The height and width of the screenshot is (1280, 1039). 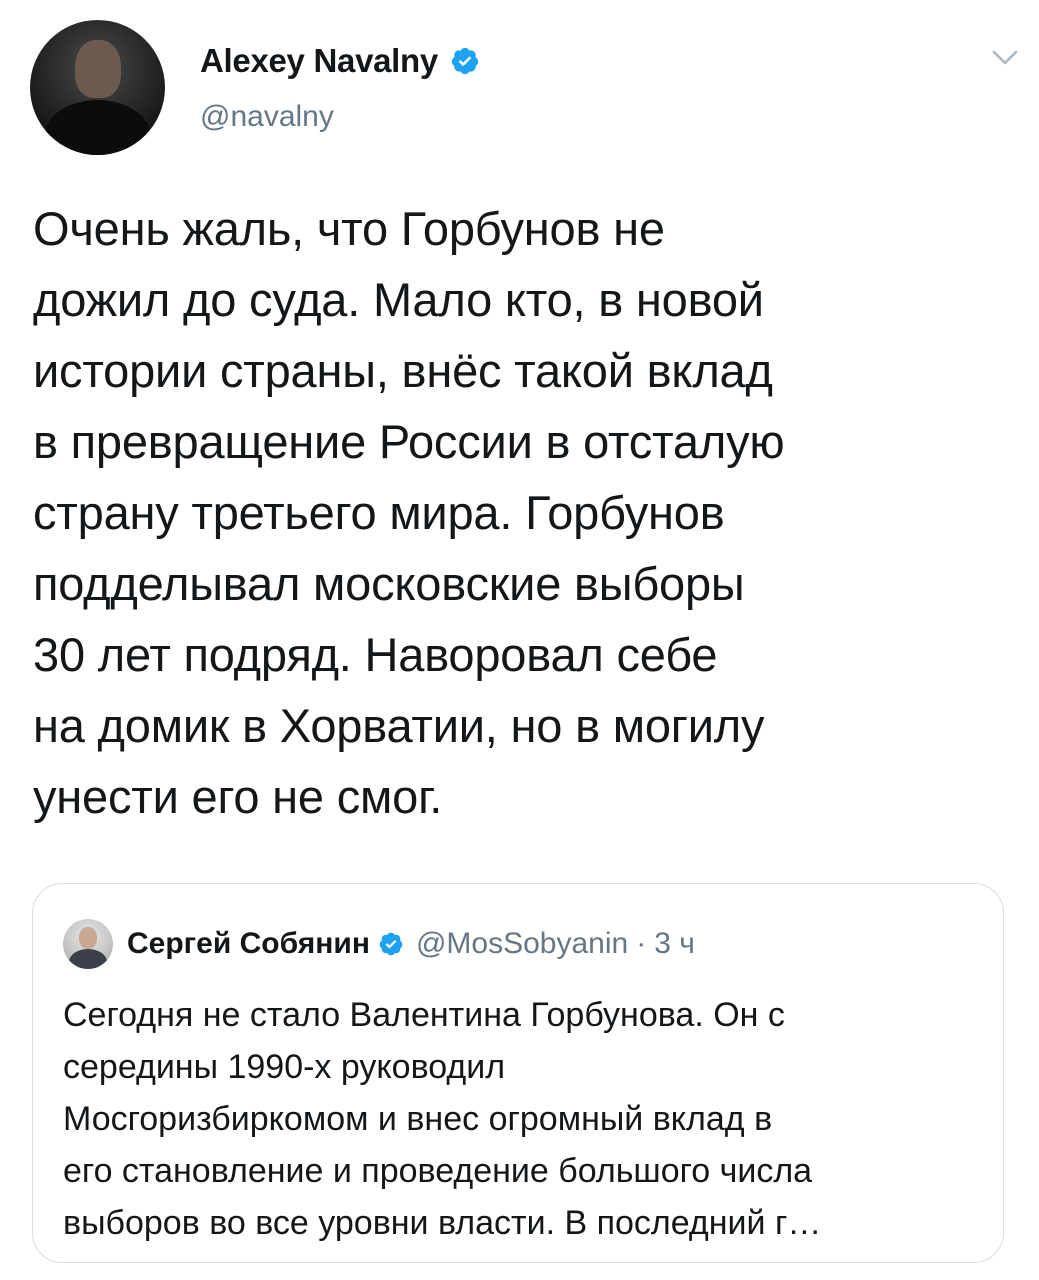 What do you see at coordinates (97, 127) in the screenshot?
I see `avatar-body-shape` at bounding box center [97, 127].